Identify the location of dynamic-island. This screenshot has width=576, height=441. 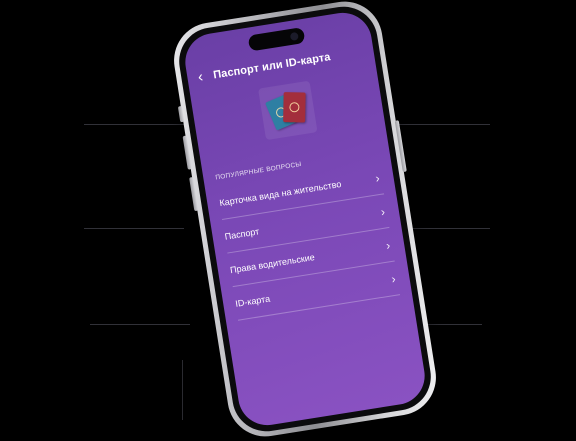
(276, 39).